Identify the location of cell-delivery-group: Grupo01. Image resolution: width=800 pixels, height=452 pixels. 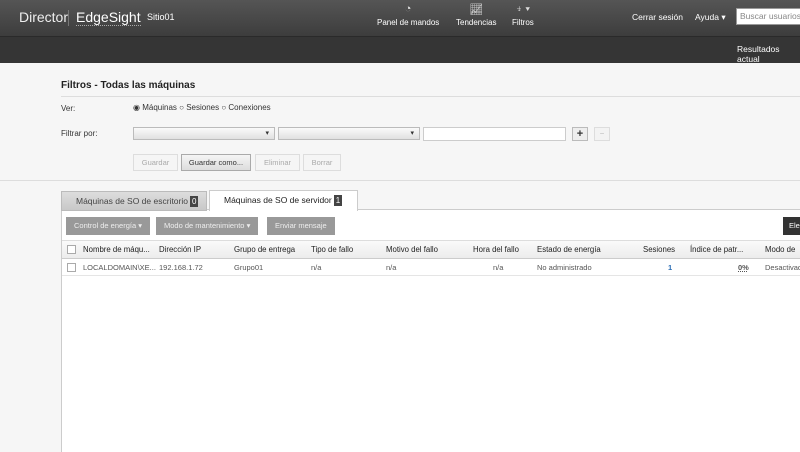
(249, 267).